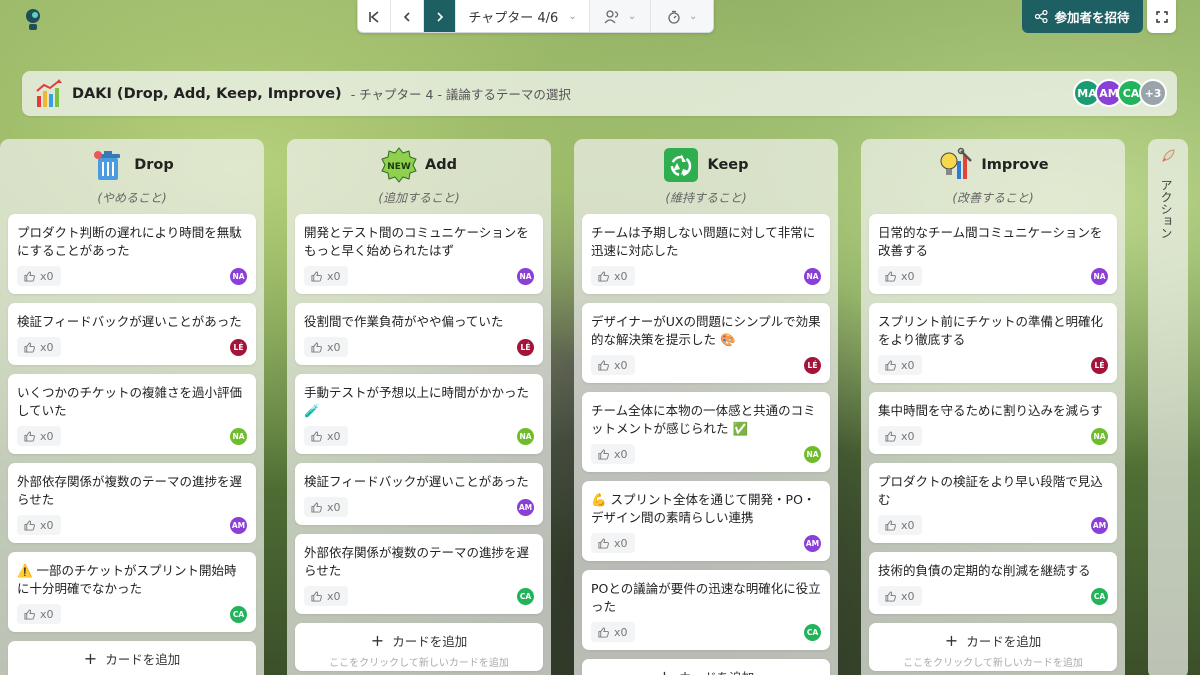 The image size is (1200, 675). What do you see at coordinates (993, 423) in the screenshot?
I see `retro-card: 集中時間を守るために割り込みを減らす x0 NA` at bounding box center [993, 423].